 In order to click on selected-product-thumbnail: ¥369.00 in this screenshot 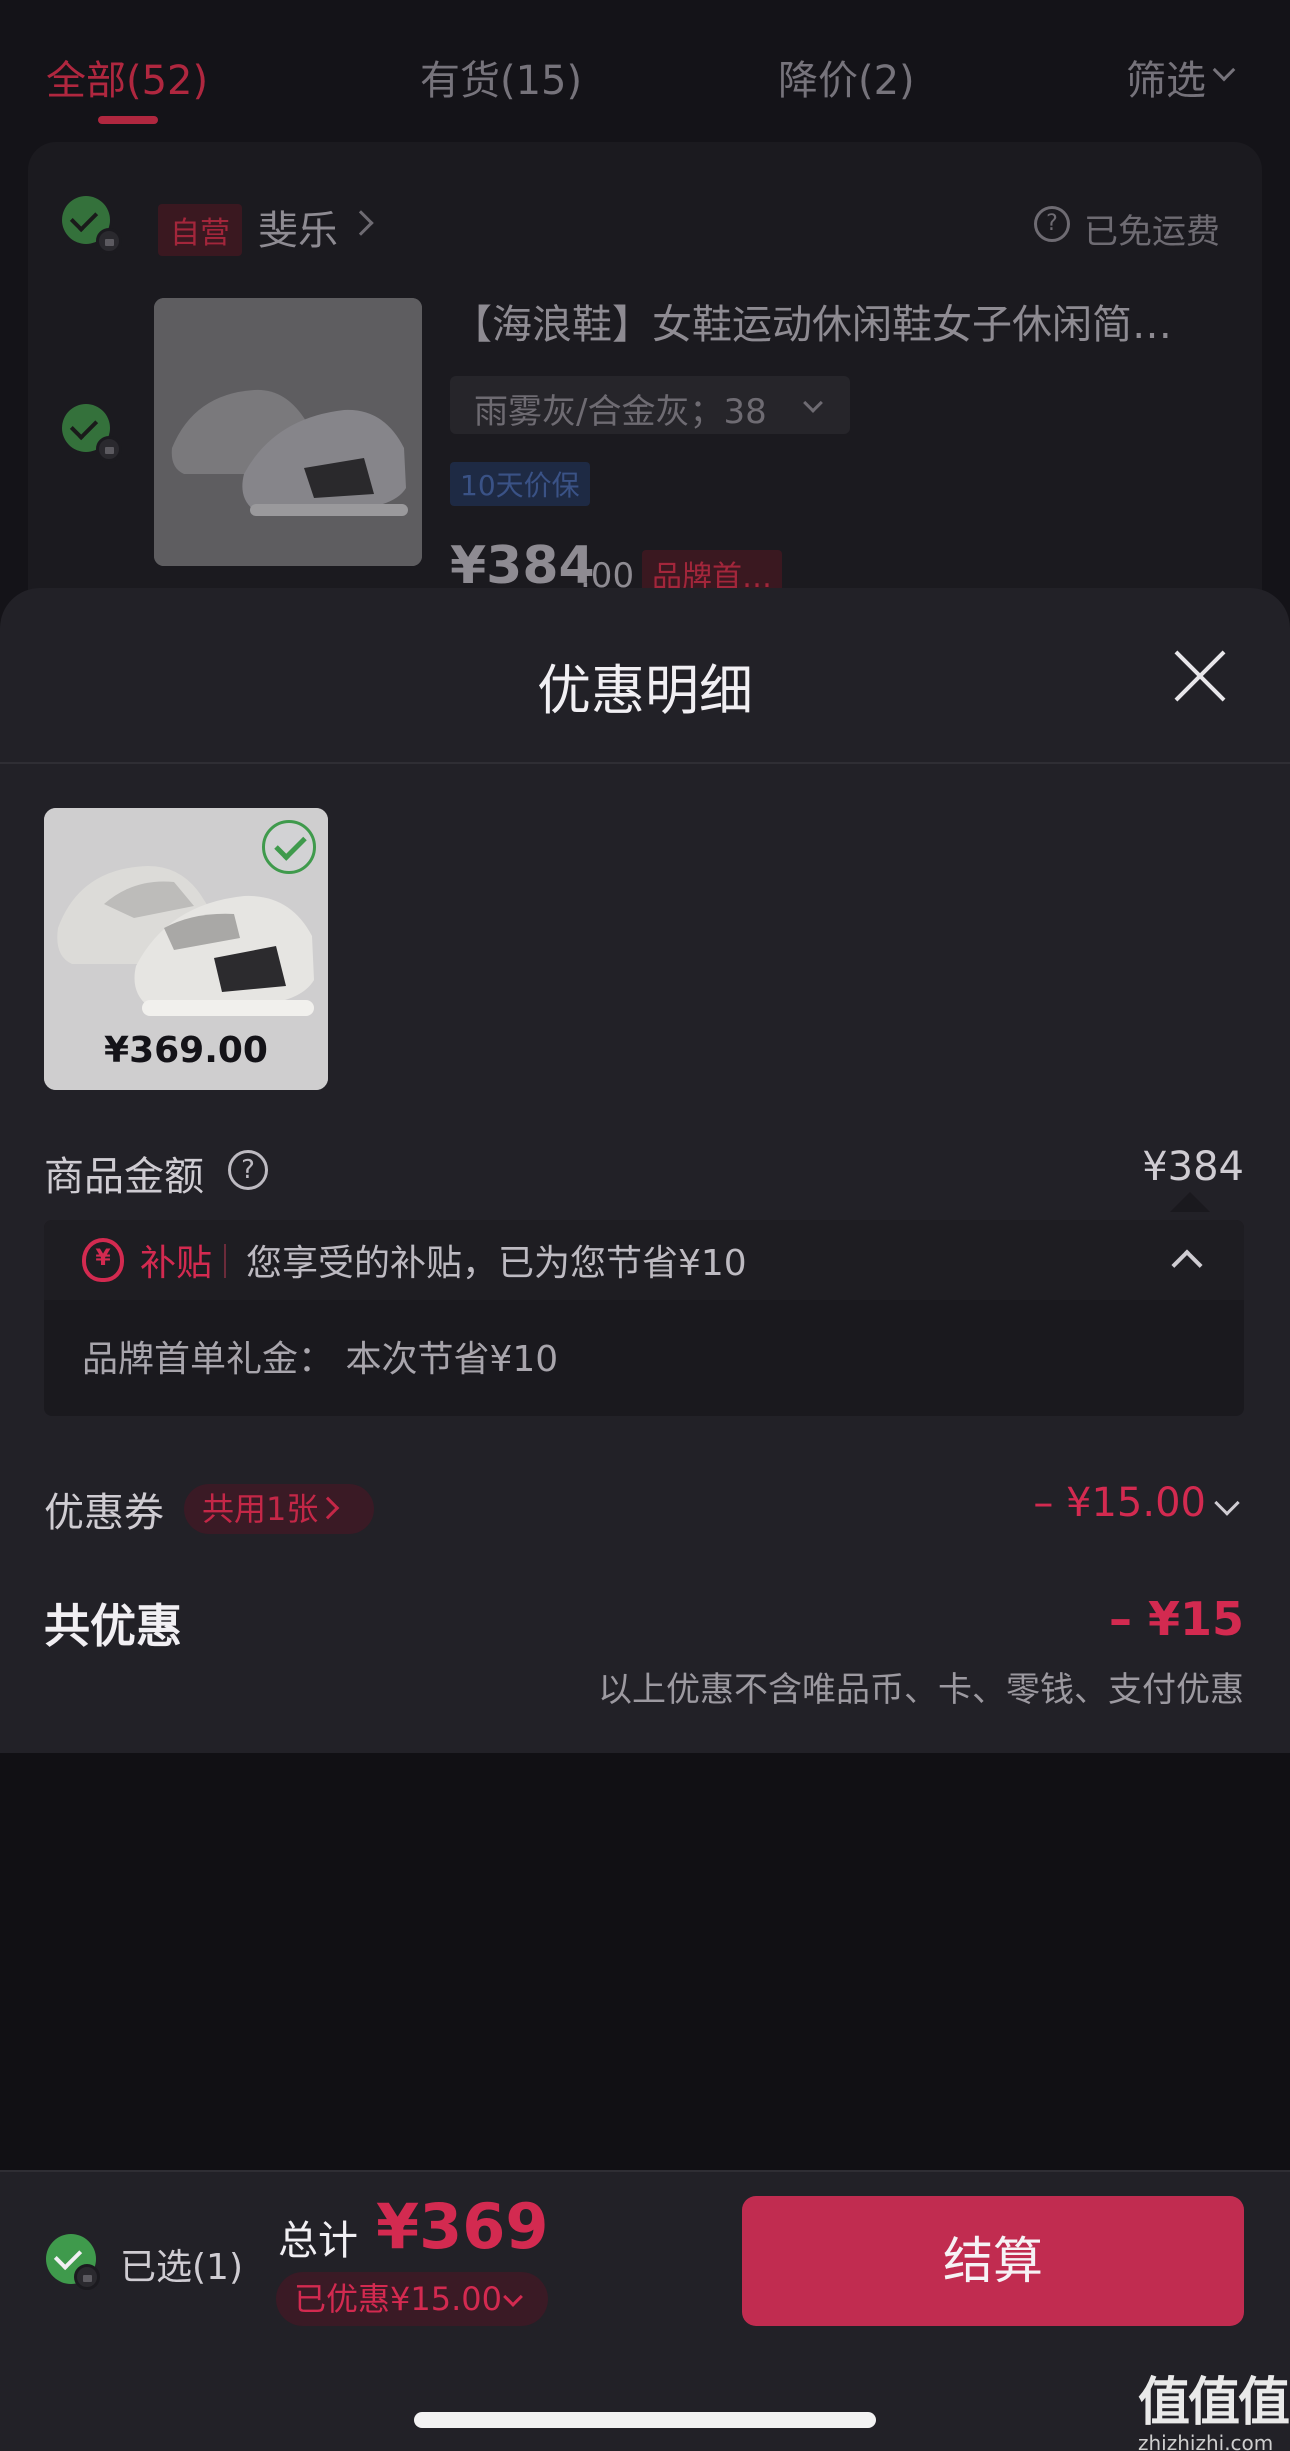, I will do `click(186, 949)`.